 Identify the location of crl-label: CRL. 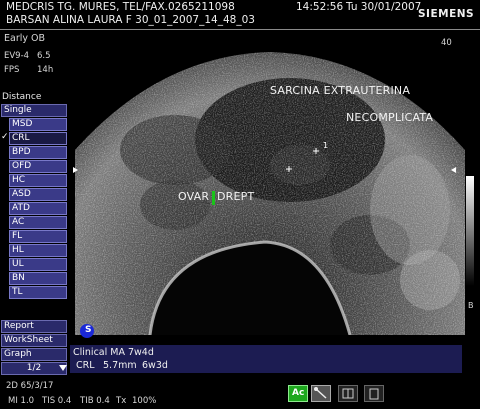
(85, 365).